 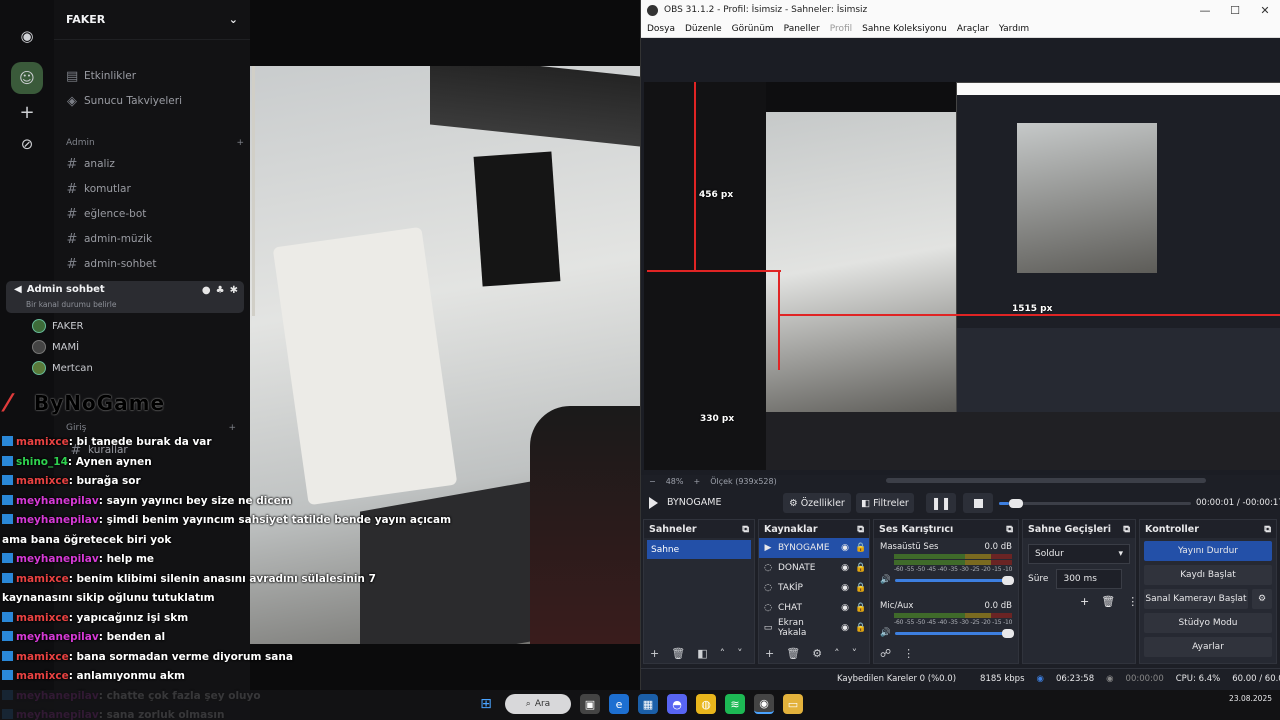 I want to click on menu-gorunum: Görünüm, so click(x=753, y=29).